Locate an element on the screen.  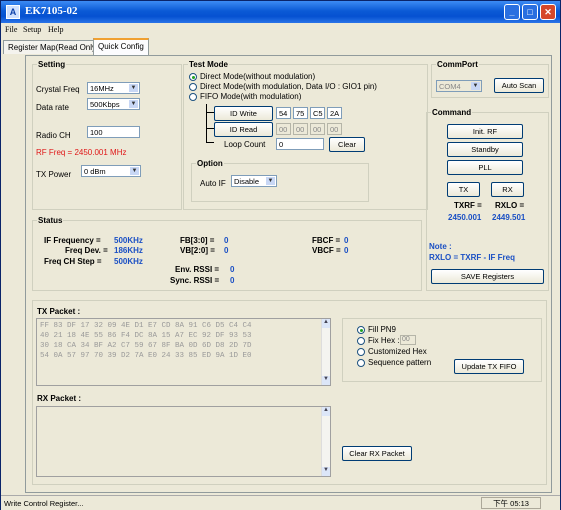
loop-count-label: Loop Count is located at coordinates (245, 144).